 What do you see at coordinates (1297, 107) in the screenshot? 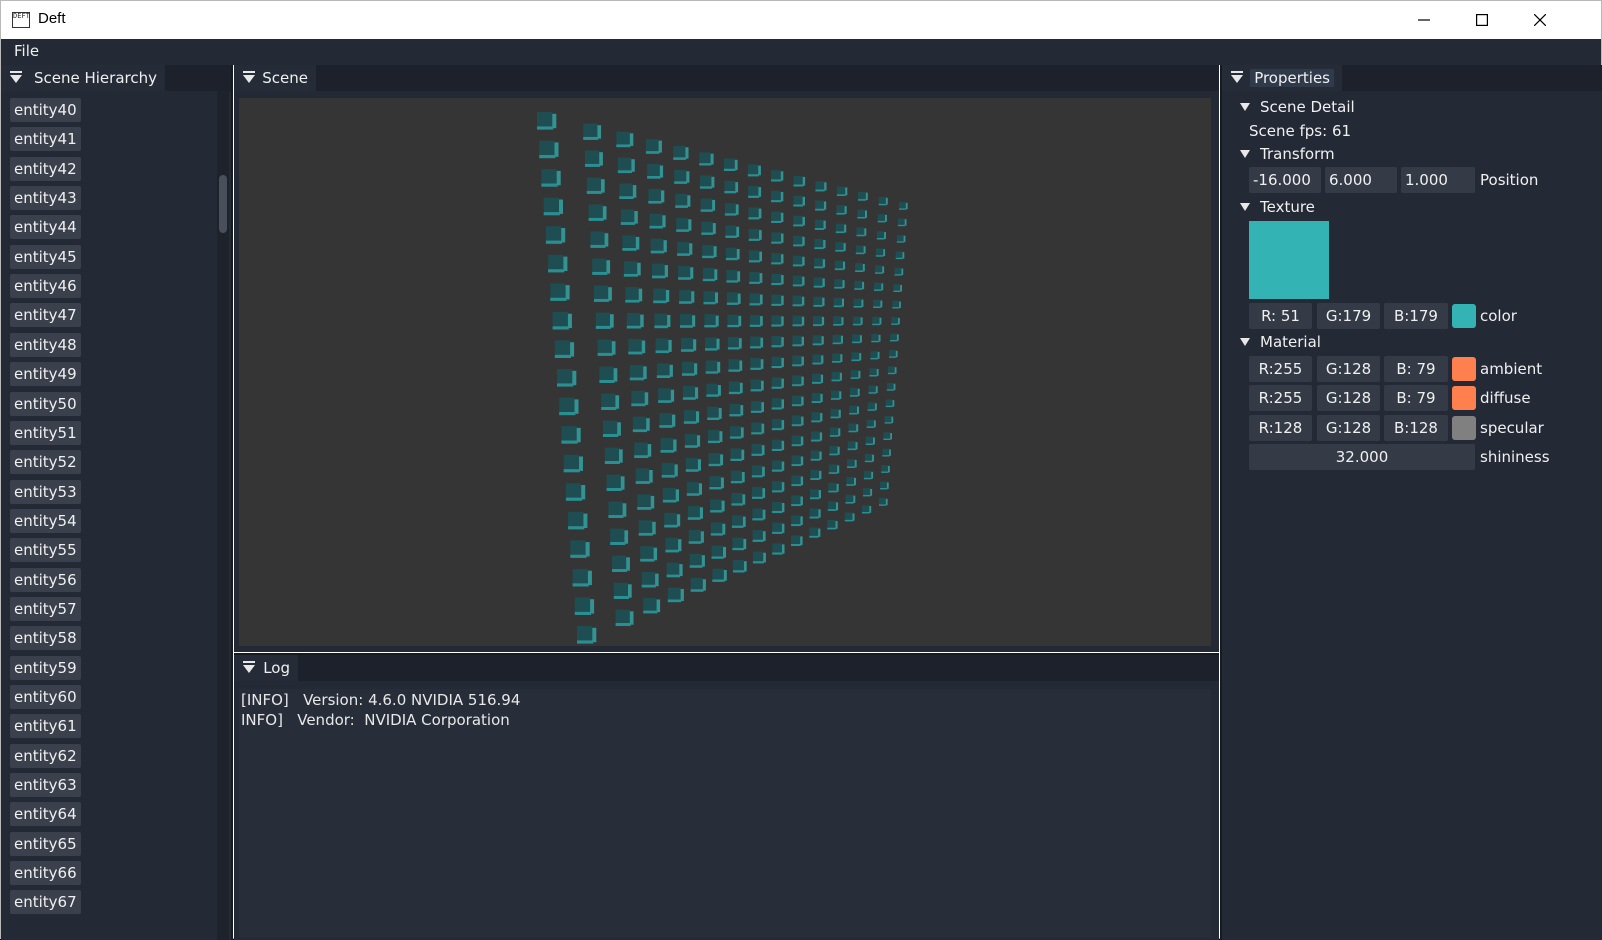
I see `section-scene-detail: Scene Detail` at bounding box center [1297, 107].